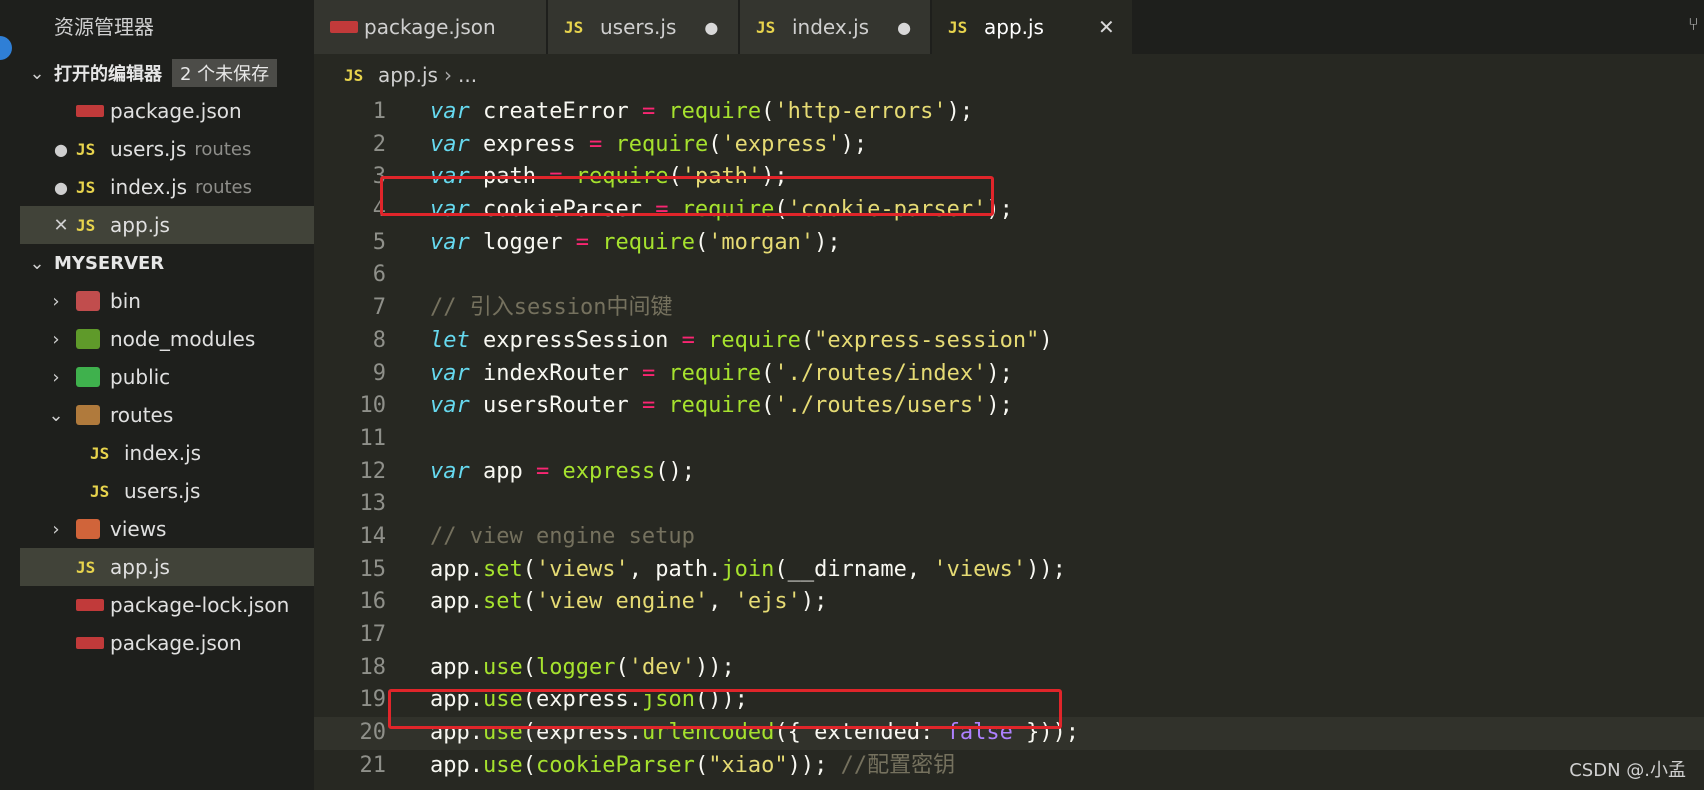 The height and width of the screenshot is (790, 1704). I want to click on tab-users-js: JS users.js ●, so click(643, 27).